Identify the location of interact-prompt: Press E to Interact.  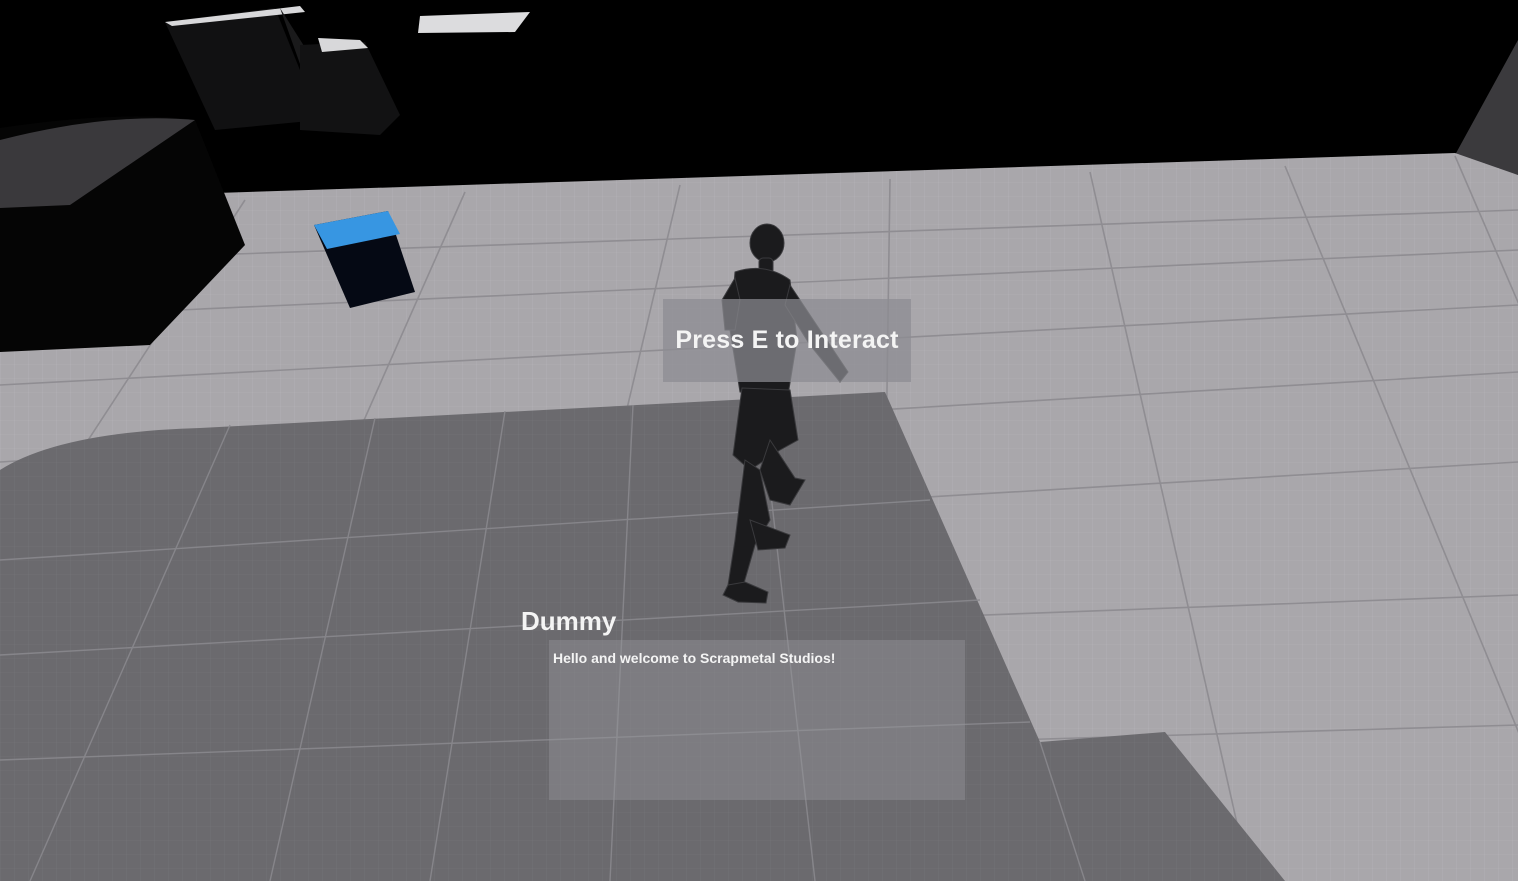
(787, 340).